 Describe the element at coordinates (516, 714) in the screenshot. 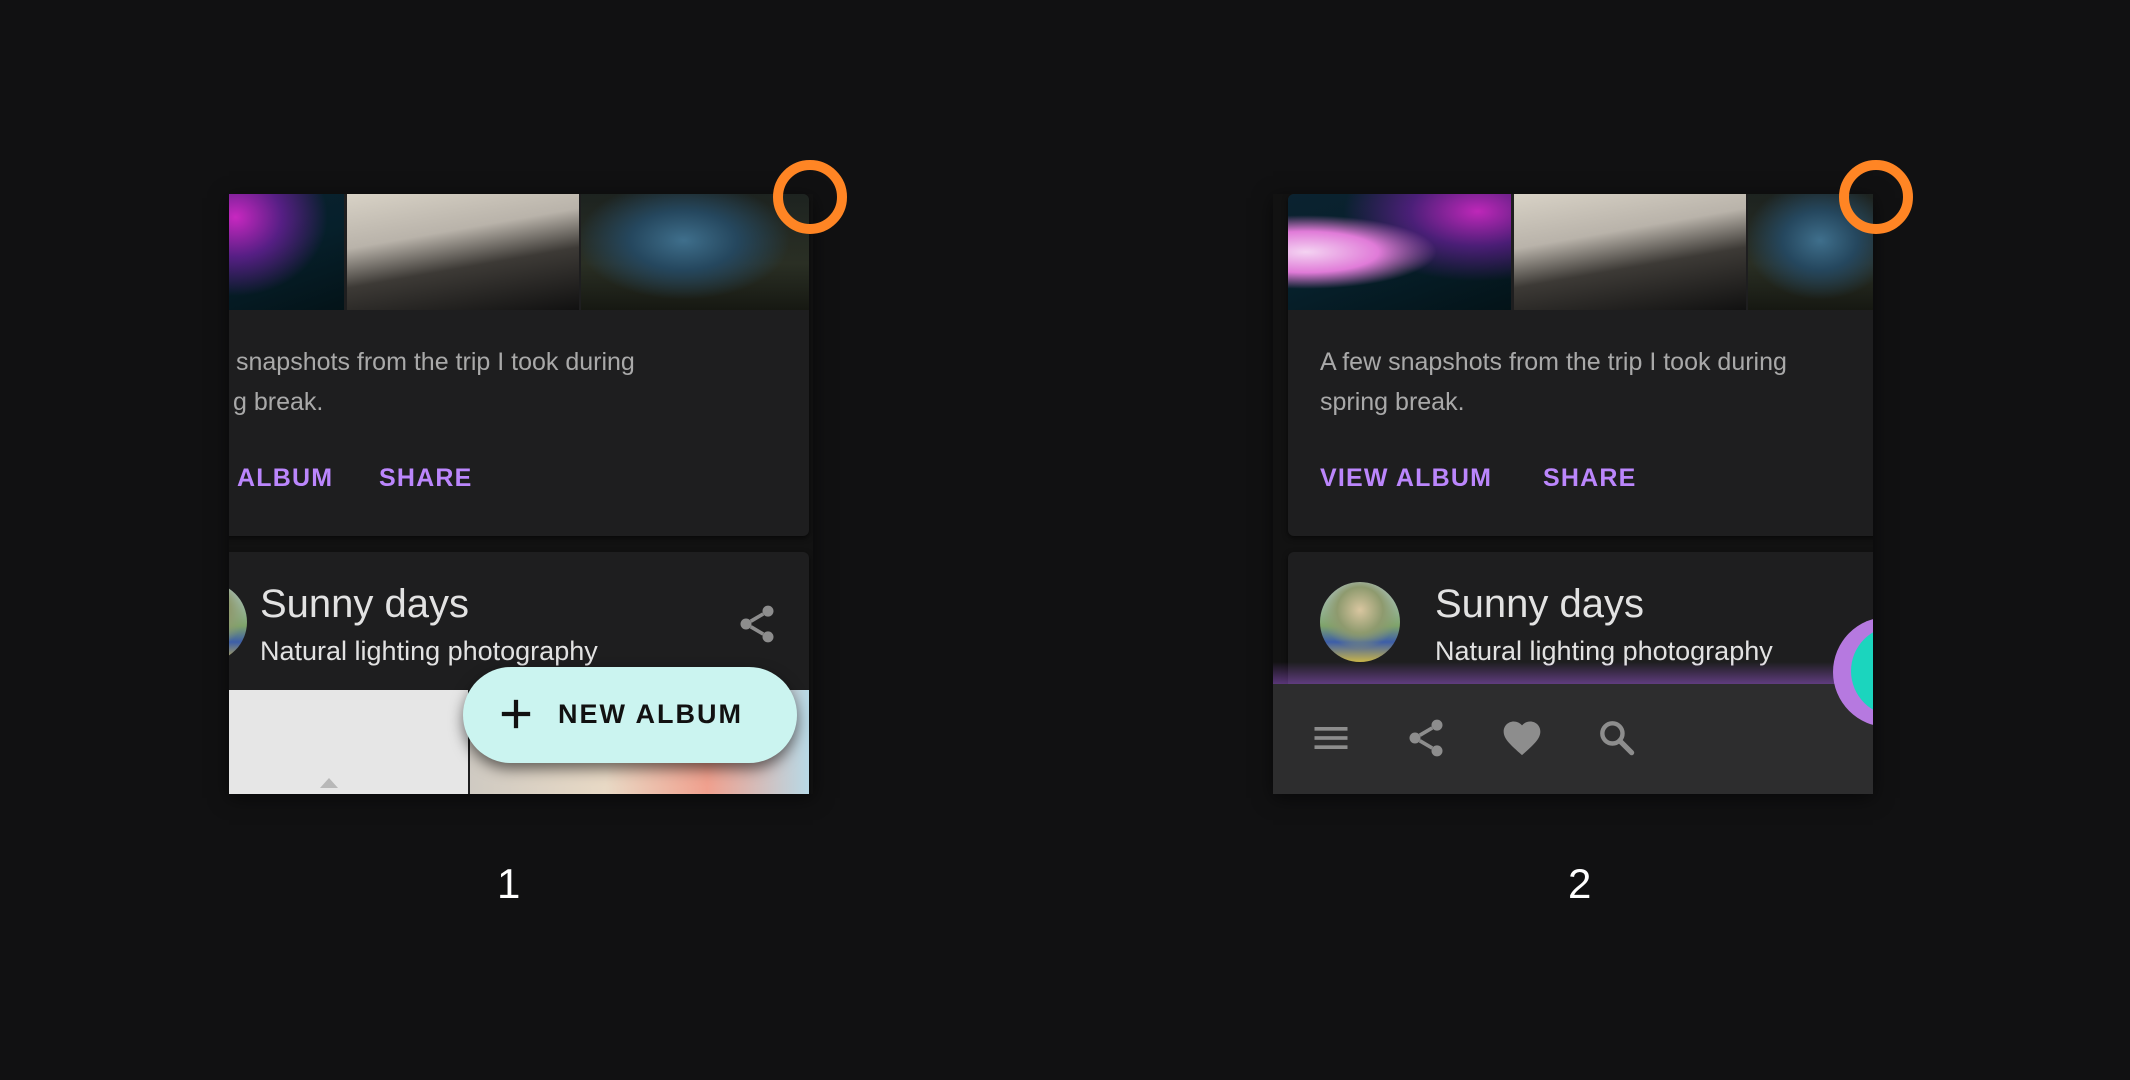

I see `plus-icon` at that location.